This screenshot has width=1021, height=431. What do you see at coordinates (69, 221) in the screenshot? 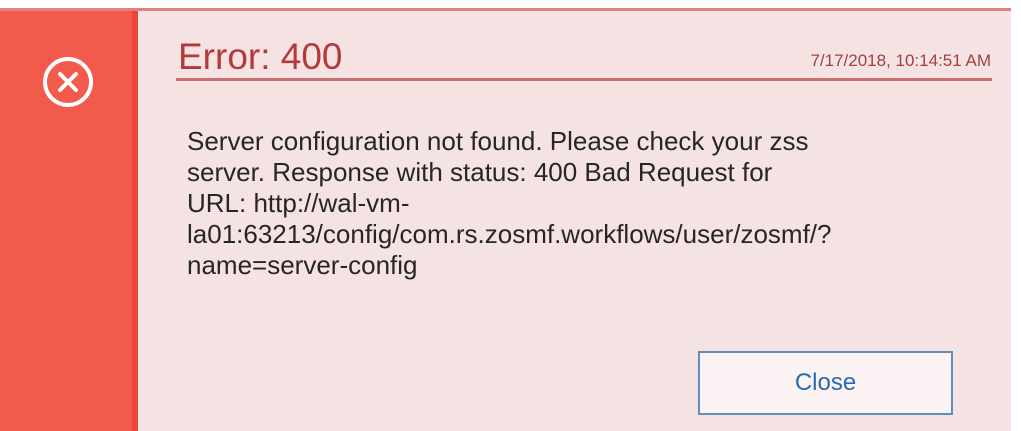
I see `error-accent-strip` at bounding box center [69, 221].